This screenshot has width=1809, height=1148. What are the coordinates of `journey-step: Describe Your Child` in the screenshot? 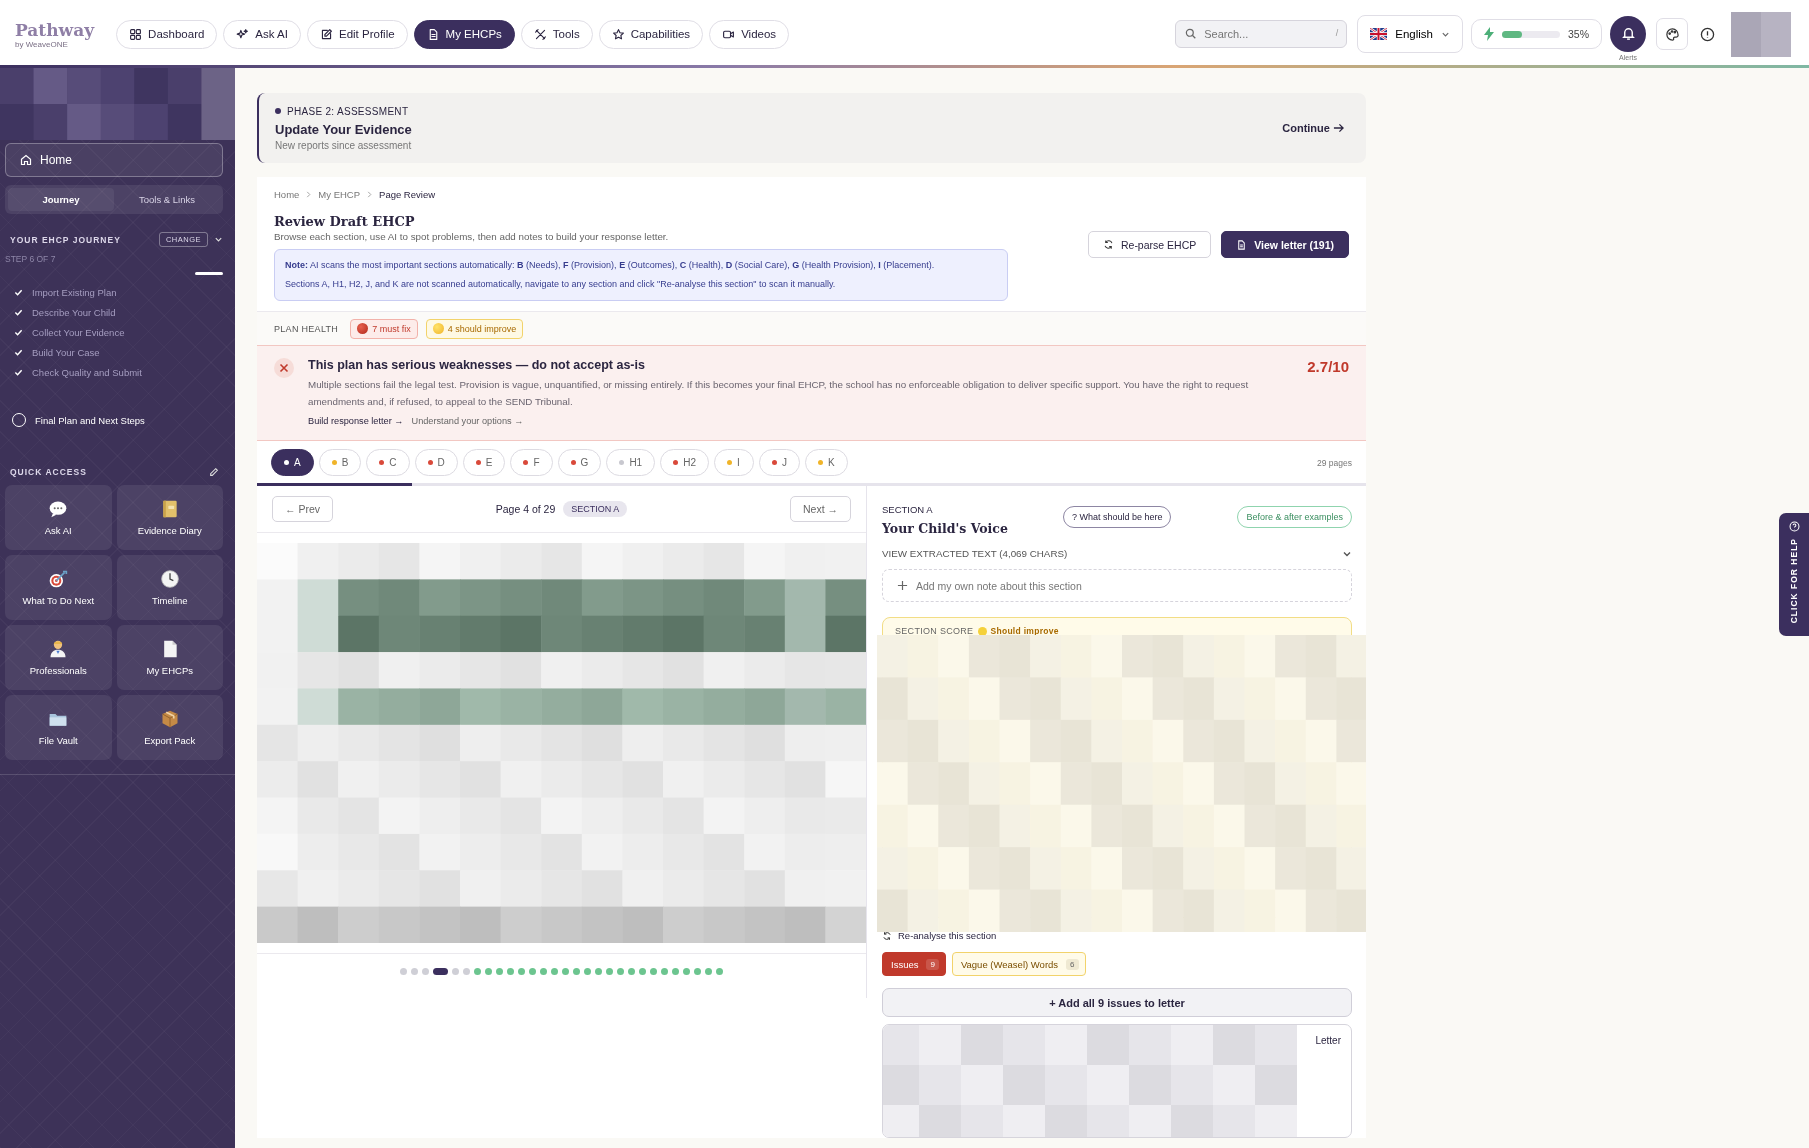 It's located at (74, 312).